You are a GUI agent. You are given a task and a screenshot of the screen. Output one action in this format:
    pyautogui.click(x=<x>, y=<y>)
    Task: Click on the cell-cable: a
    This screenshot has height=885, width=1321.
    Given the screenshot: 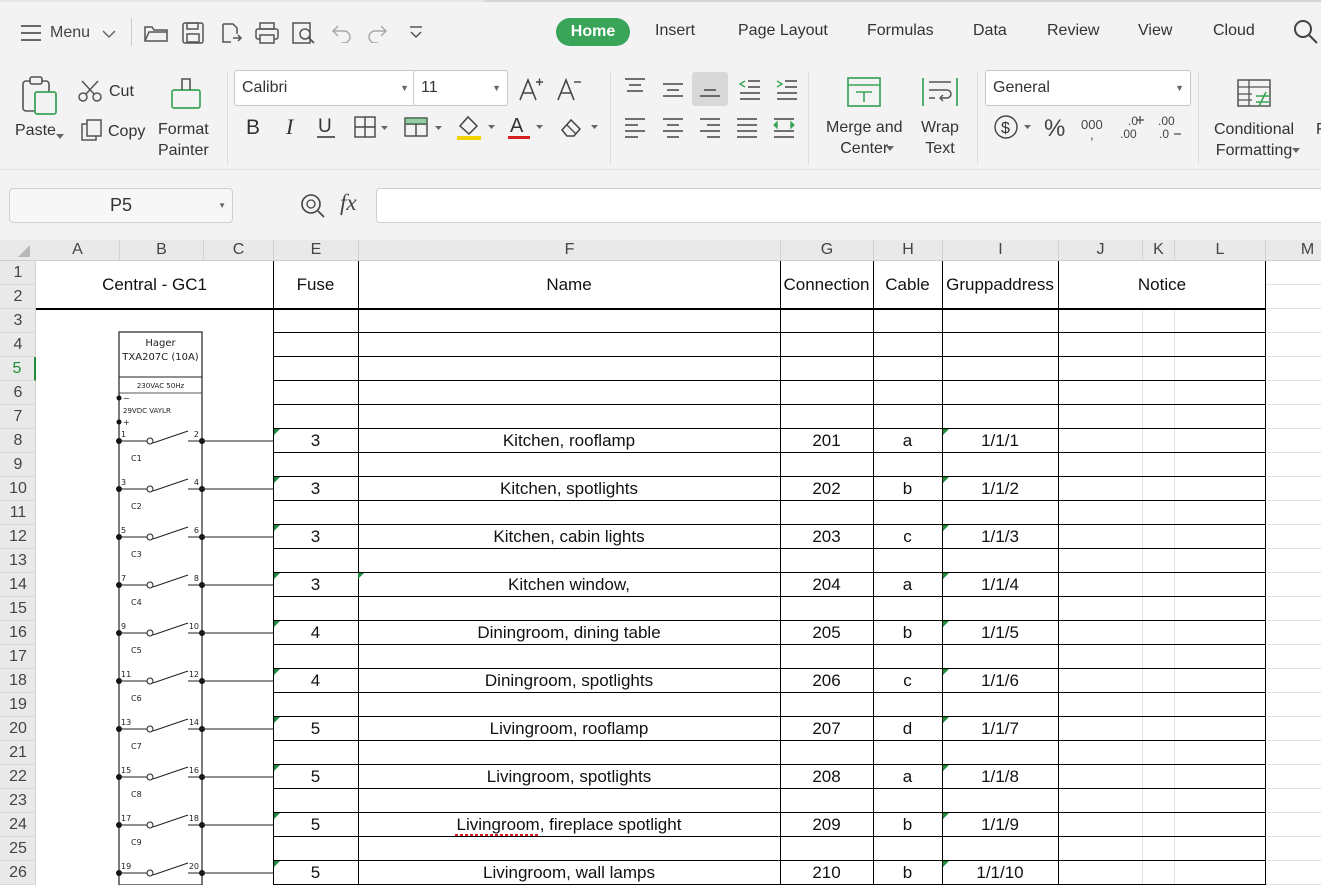 What is the action you would take?
    pyautogui.click(x=907, y=441)
    